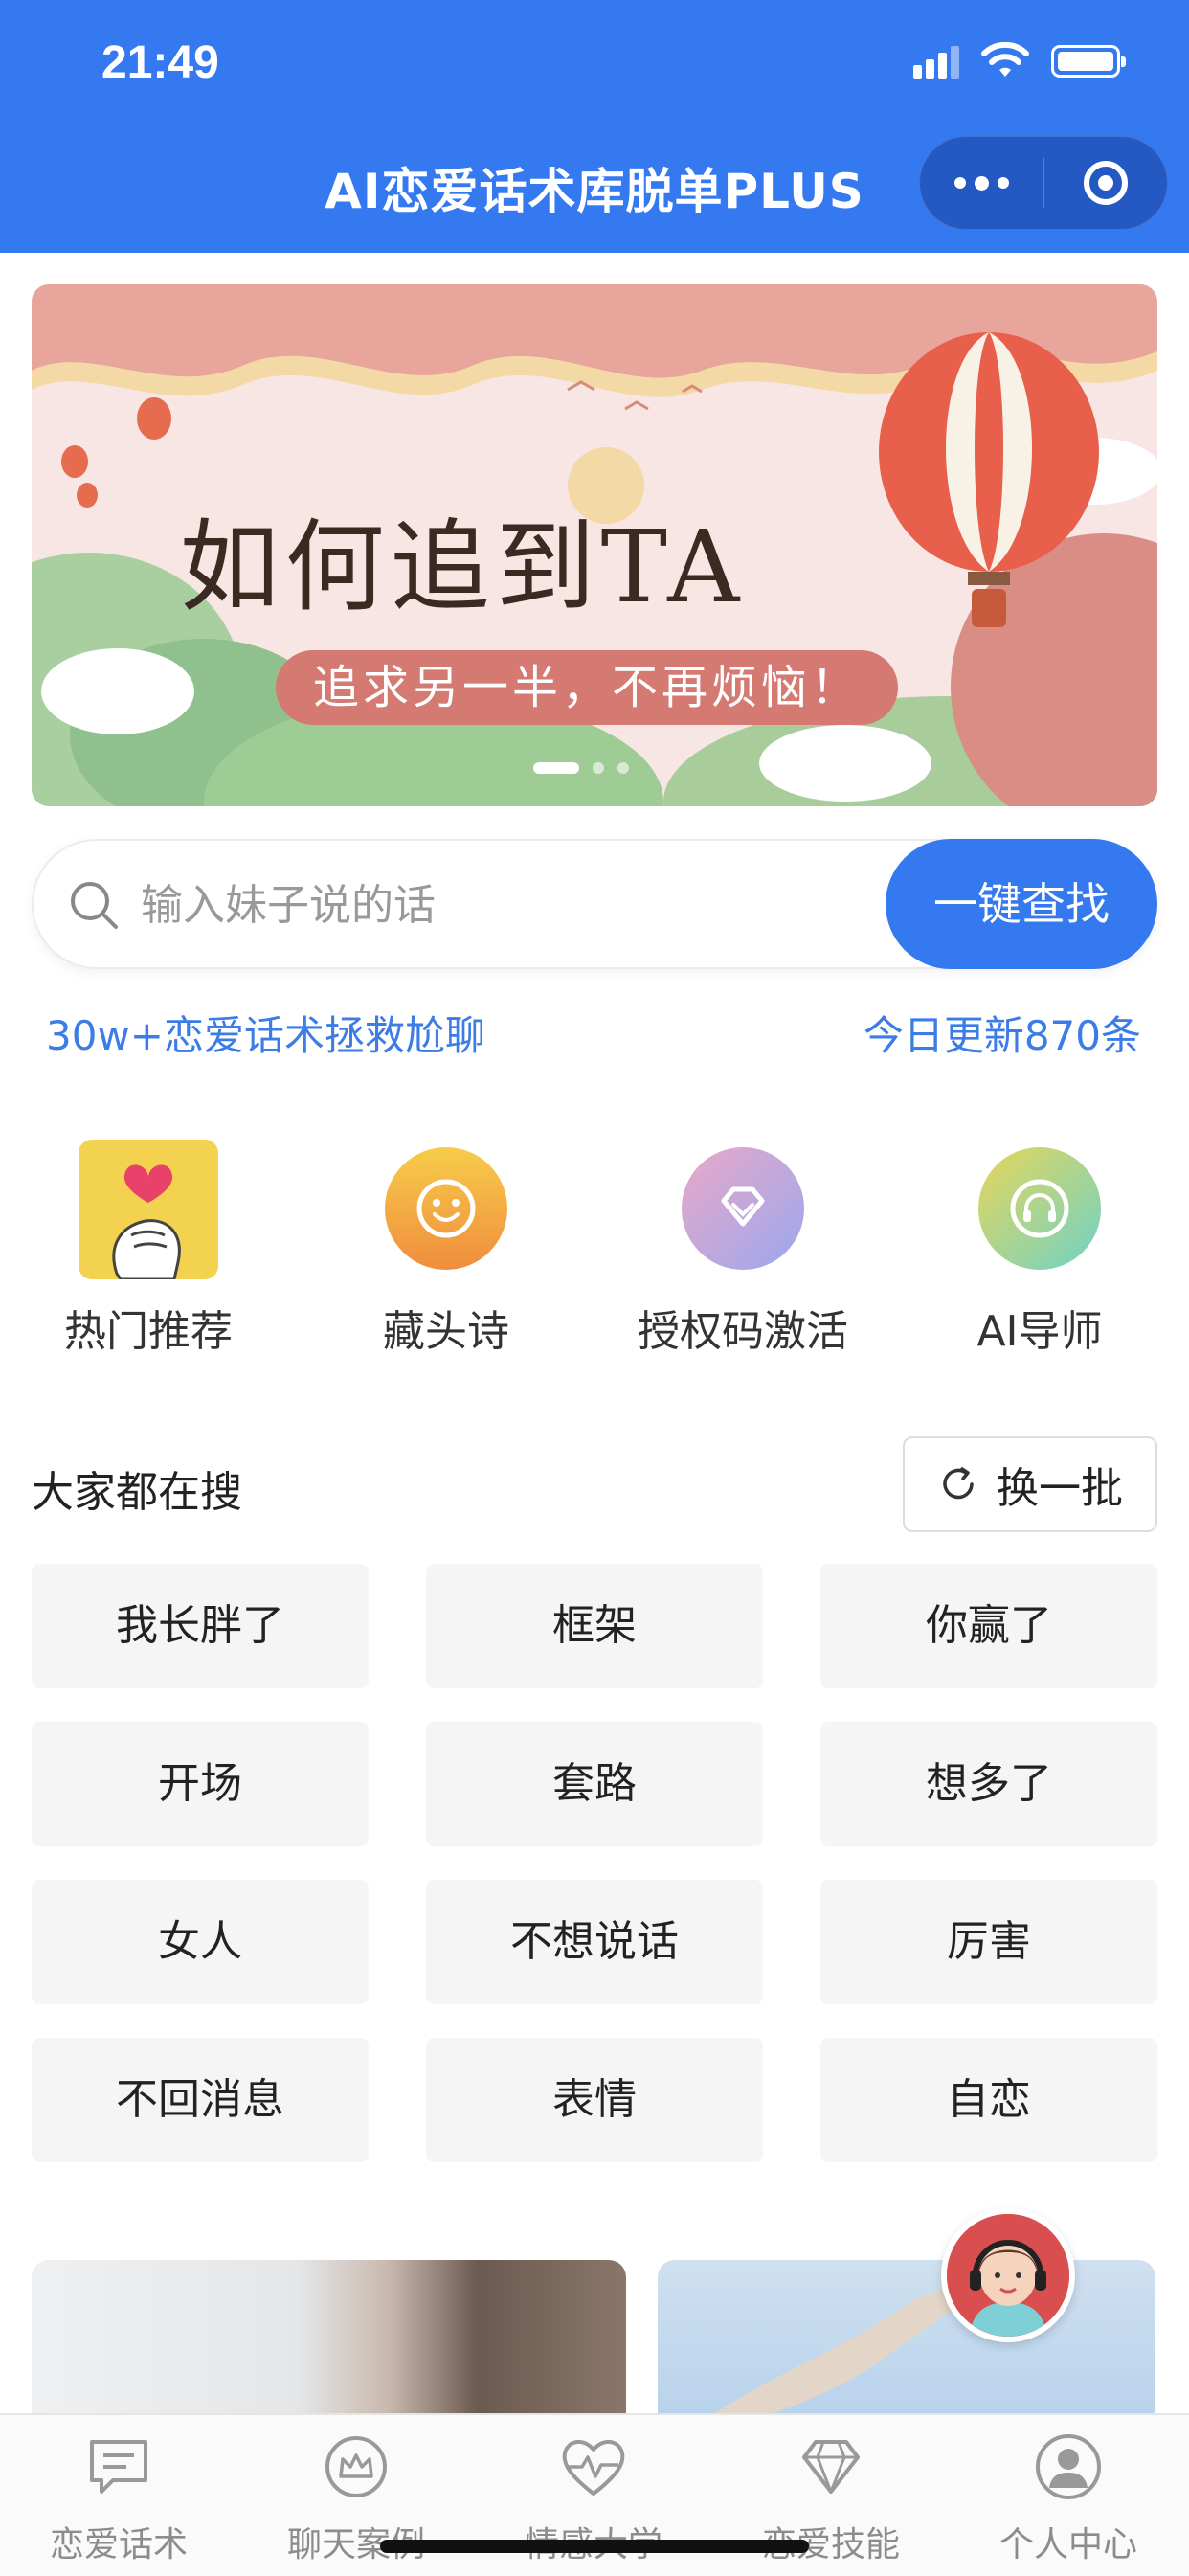  Describe the element at coordinates (743, 1331) in the screenshot. I see `quick-entry-label: 授权码激活` at that location.